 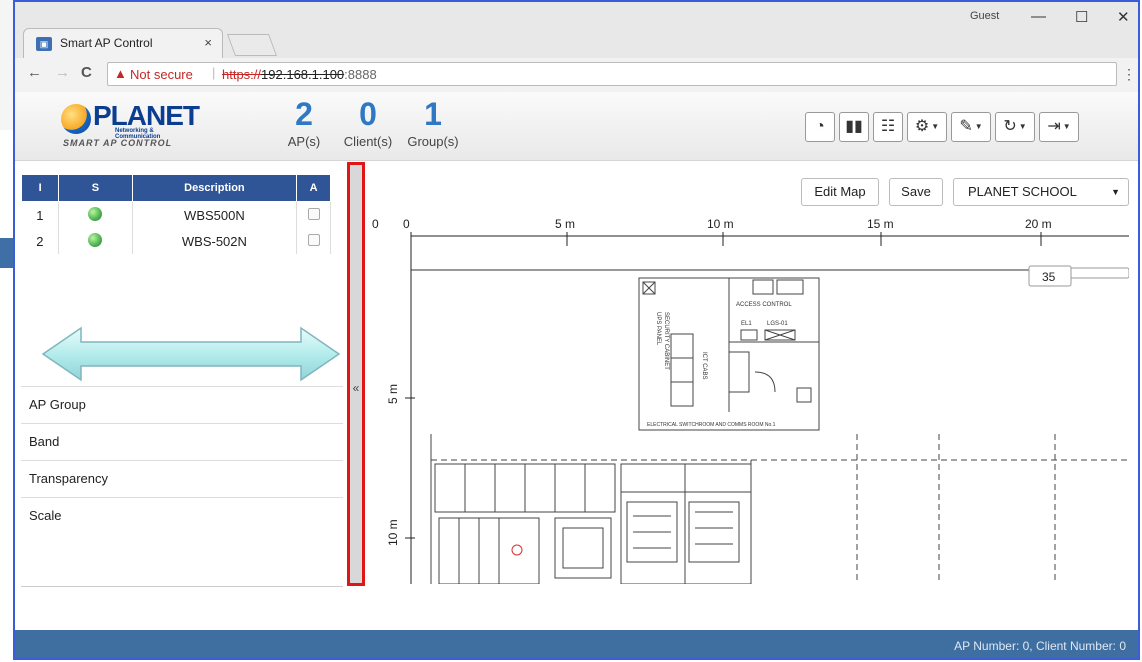 I want to click on url-text: https://192.168.1.100:8888, so click(x=299, y=74).